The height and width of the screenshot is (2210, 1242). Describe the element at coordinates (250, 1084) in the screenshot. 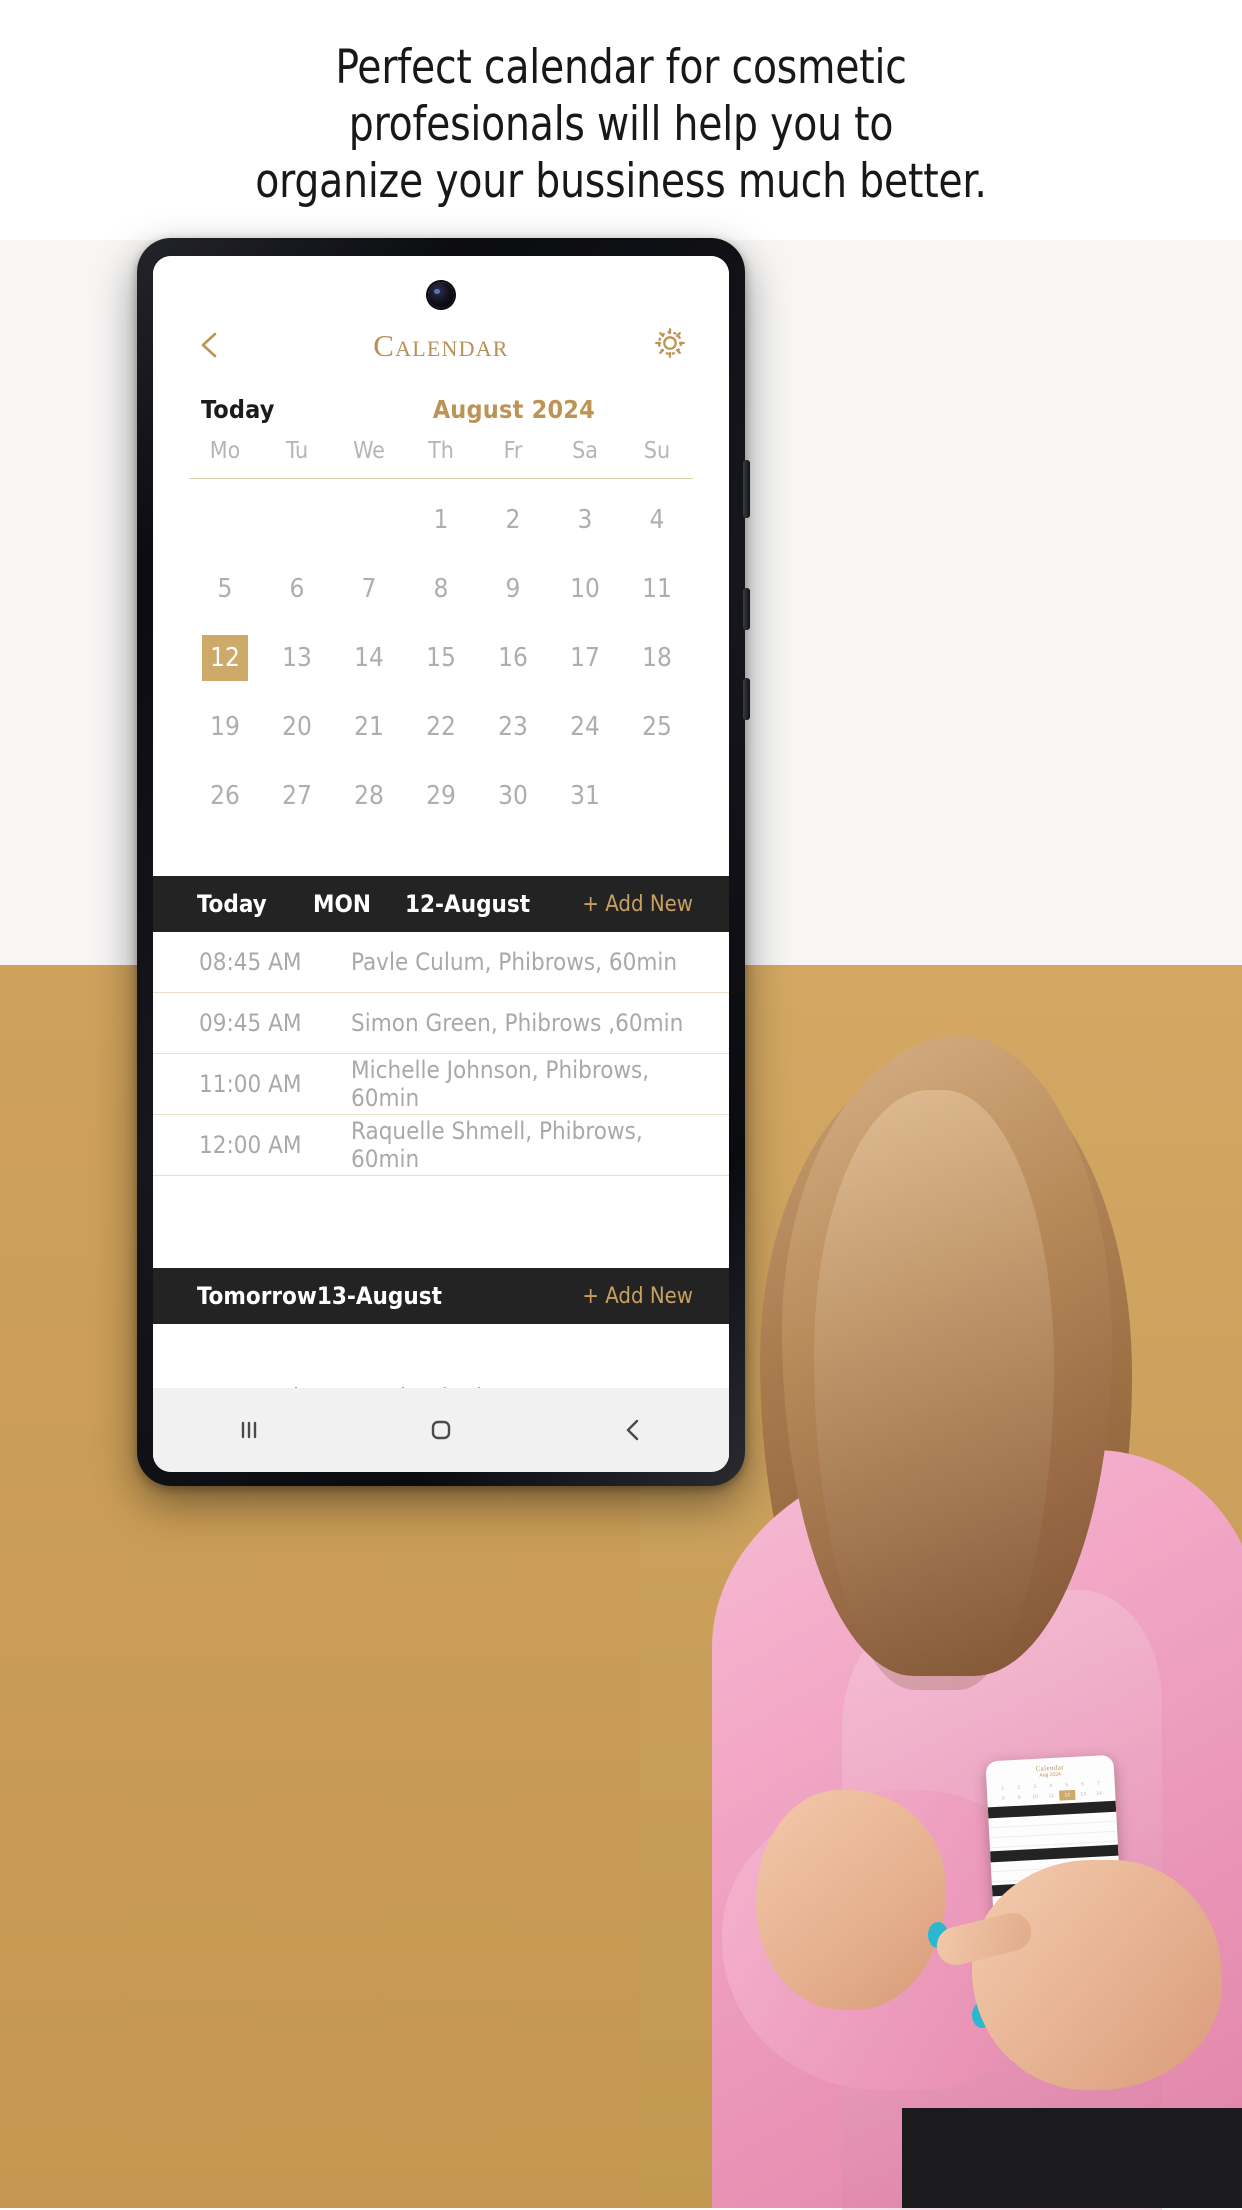

I see `appointment-time: 11:00 AM` at that location.